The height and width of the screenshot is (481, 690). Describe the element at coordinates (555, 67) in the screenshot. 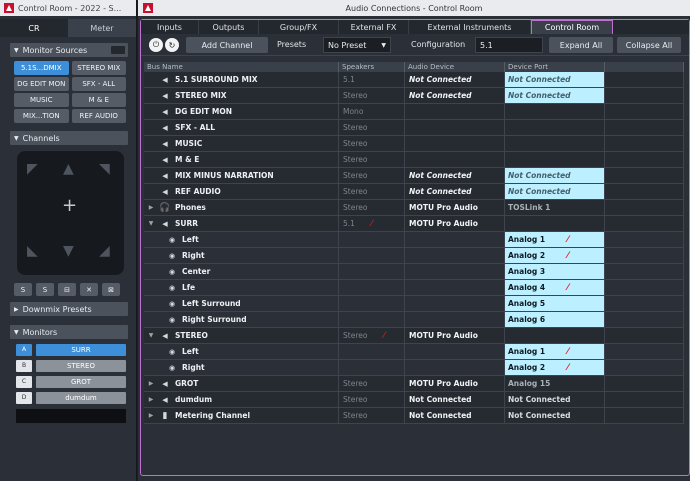

I see `col-device-port: Device Port` at that location.